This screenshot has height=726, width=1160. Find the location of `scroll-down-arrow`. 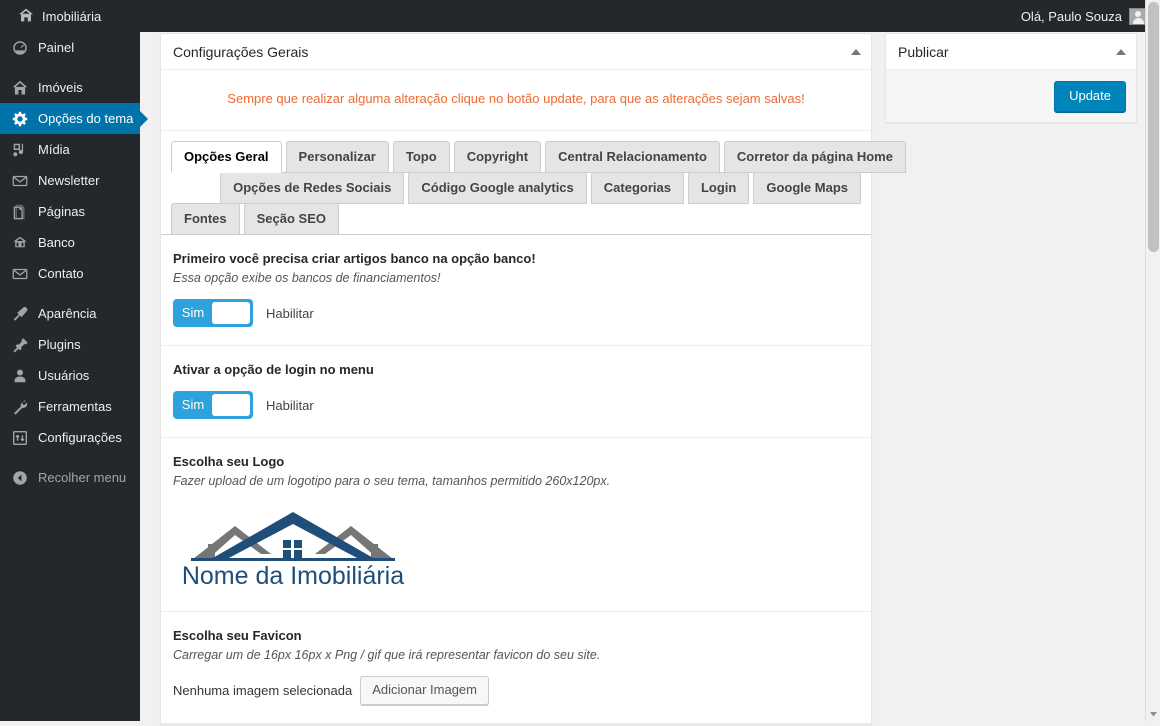

scroll-down-arrow is located at coordinates (1153, 713).